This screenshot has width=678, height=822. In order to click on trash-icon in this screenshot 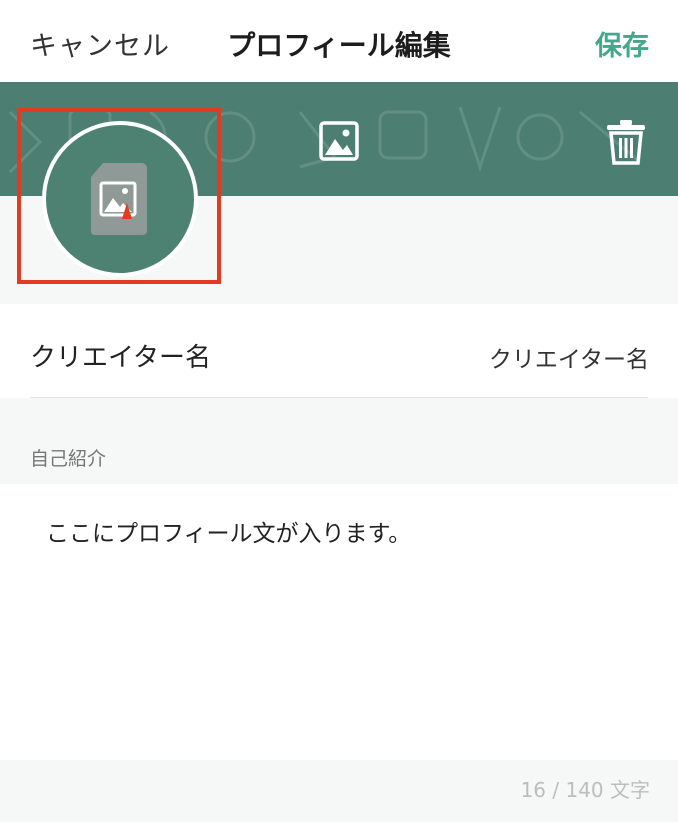, I will do `click(626, 142)`.